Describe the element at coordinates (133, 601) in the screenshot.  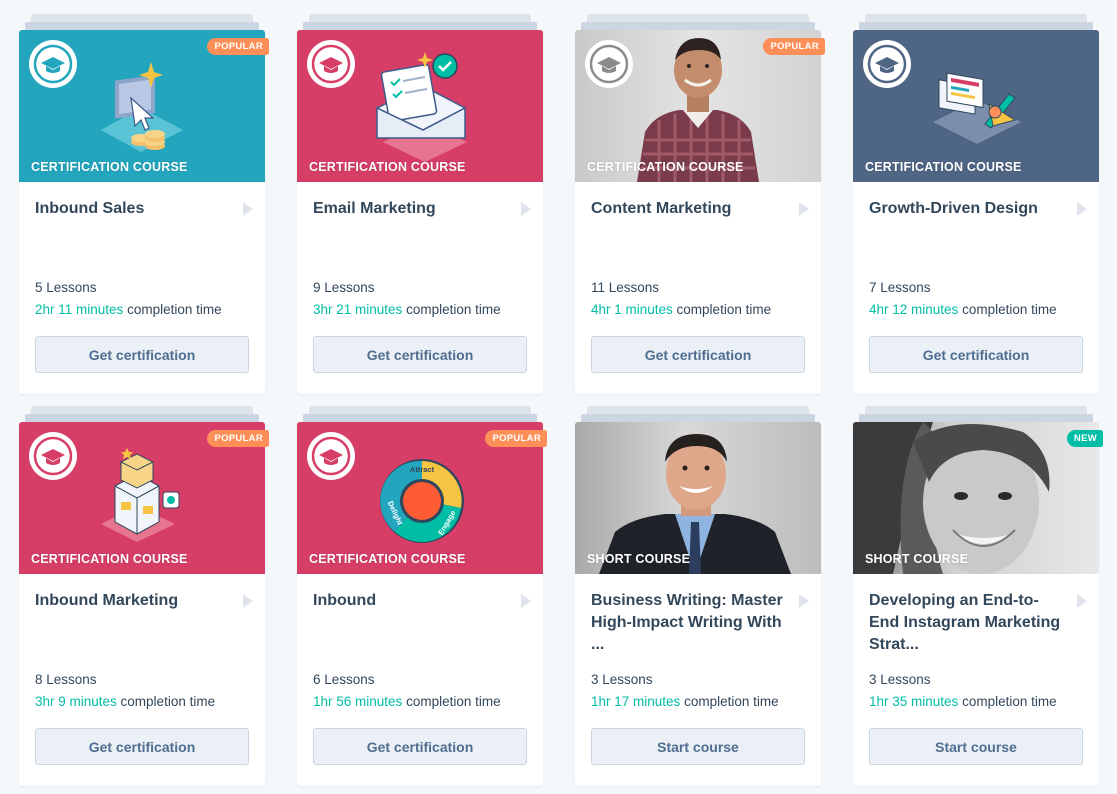
I see `course-title: Inbound Marketing` at that location.